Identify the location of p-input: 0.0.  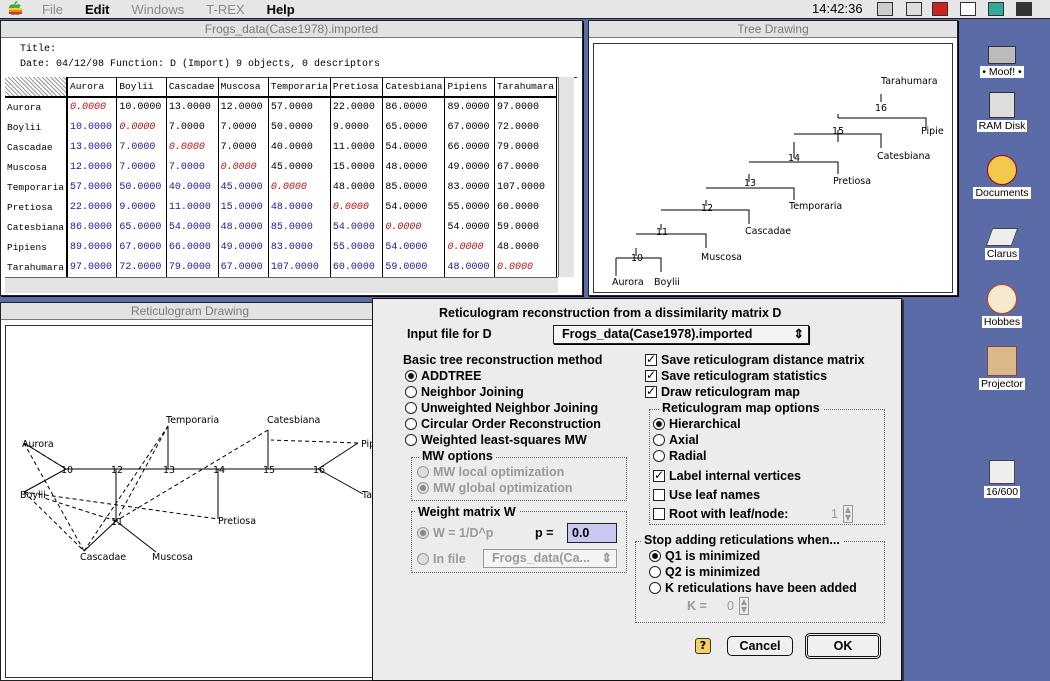
(592, 533).